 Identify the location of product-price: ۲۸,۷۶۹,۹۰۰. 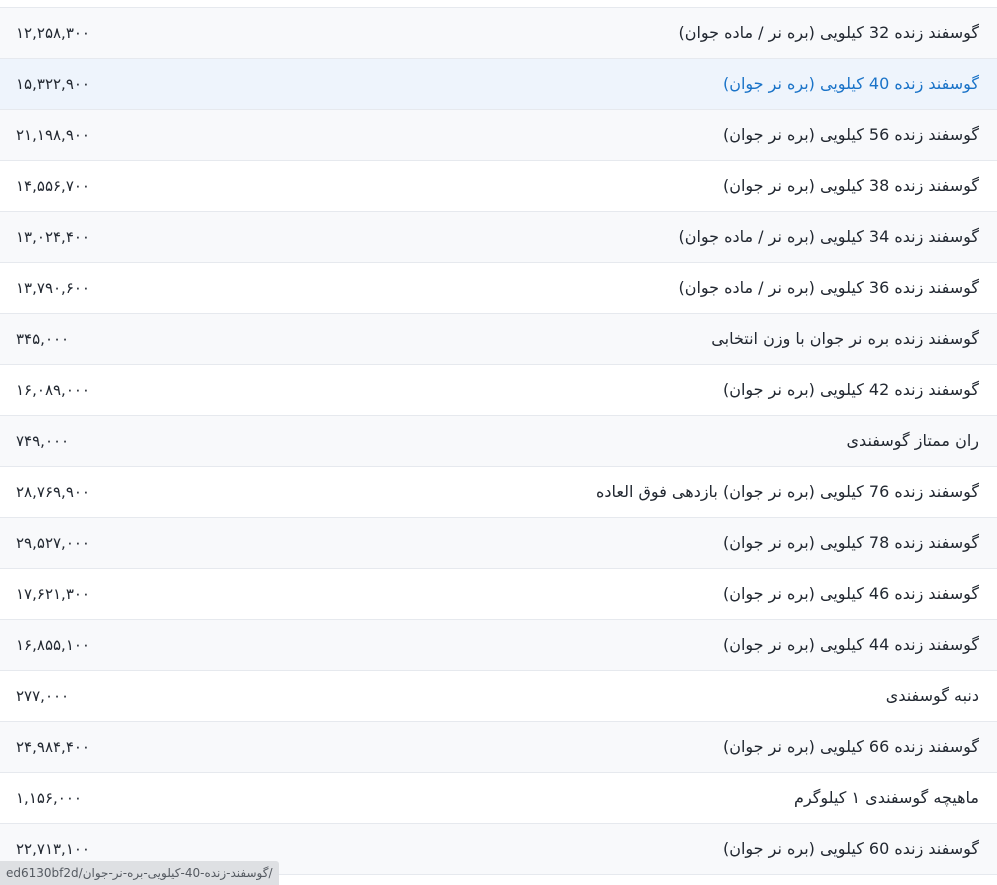
(53, 492).